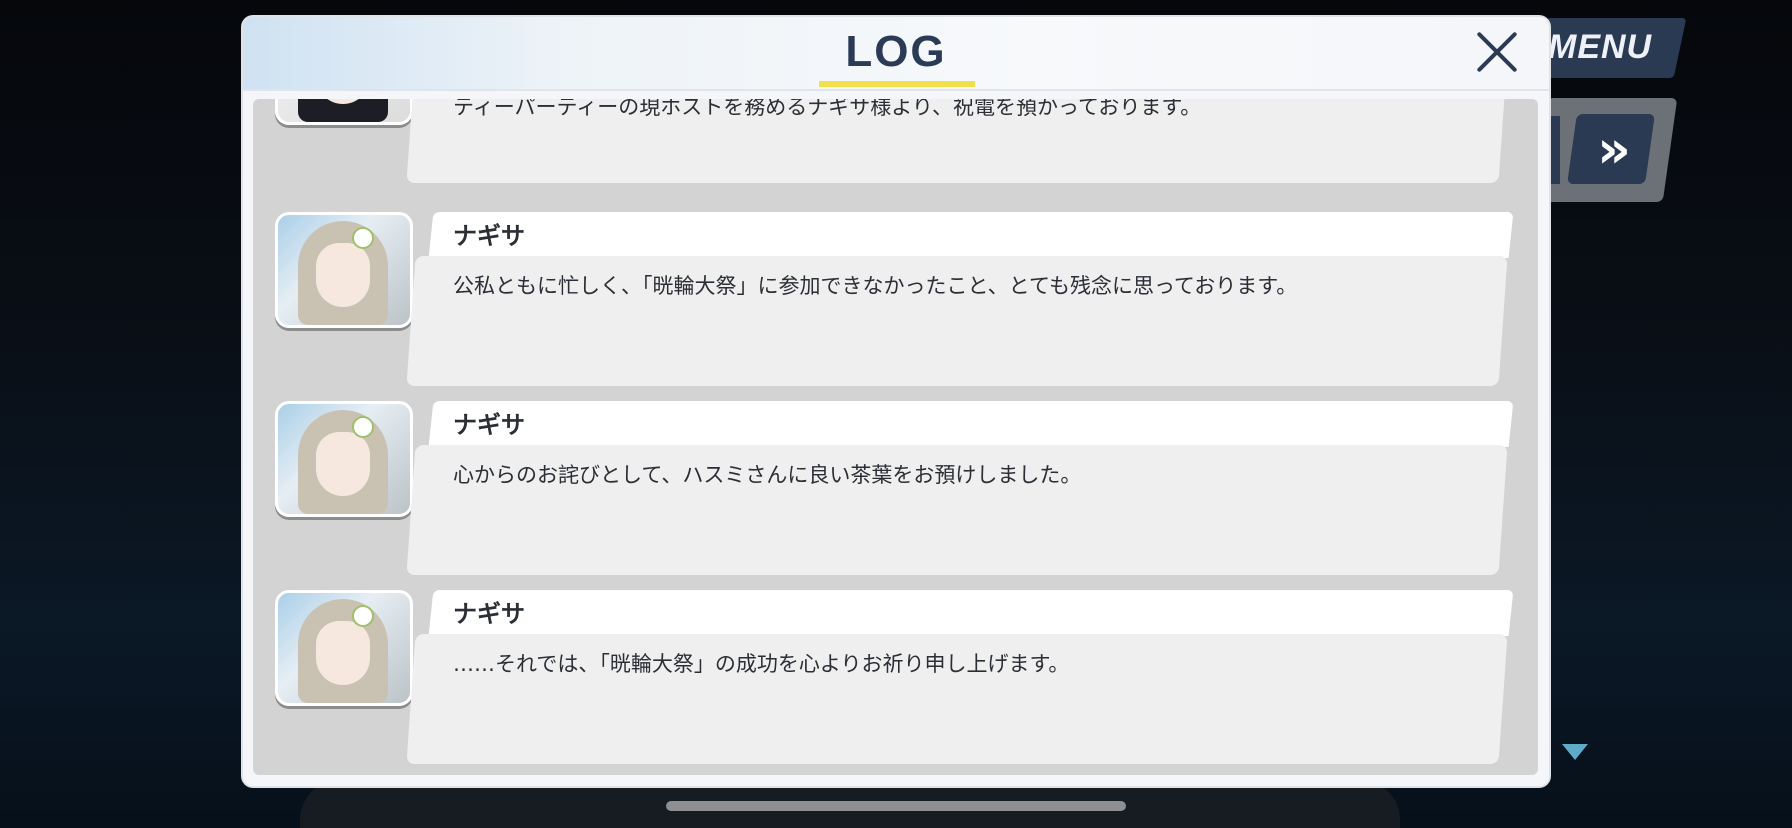 This screenshot has height=828, width=1792. Describe the element at coordinates (1614, 150) in the screenshot. I see `fast-forward-icon: »` at that location.